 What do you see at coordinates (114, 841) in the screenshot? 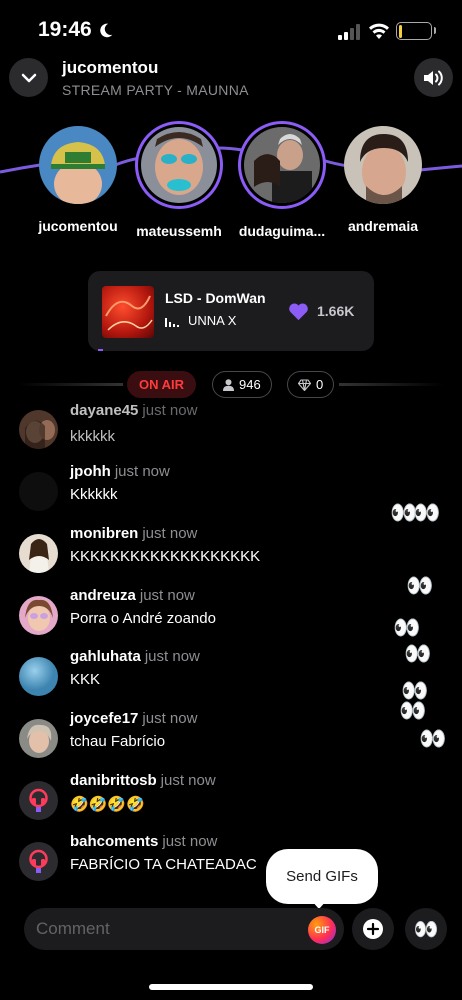
I see `chat-username: bahcoments` at bounding box center [114, 841].